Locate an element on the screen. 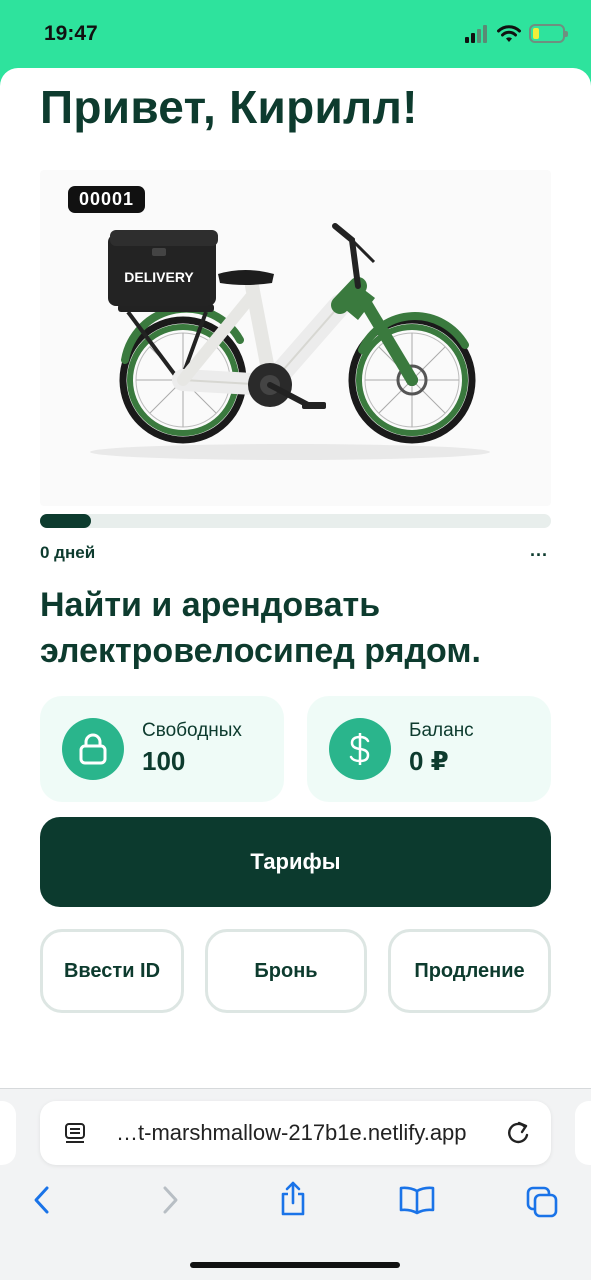  free-bikes-card: Свободных 100 is located at coordinates (162, 749).